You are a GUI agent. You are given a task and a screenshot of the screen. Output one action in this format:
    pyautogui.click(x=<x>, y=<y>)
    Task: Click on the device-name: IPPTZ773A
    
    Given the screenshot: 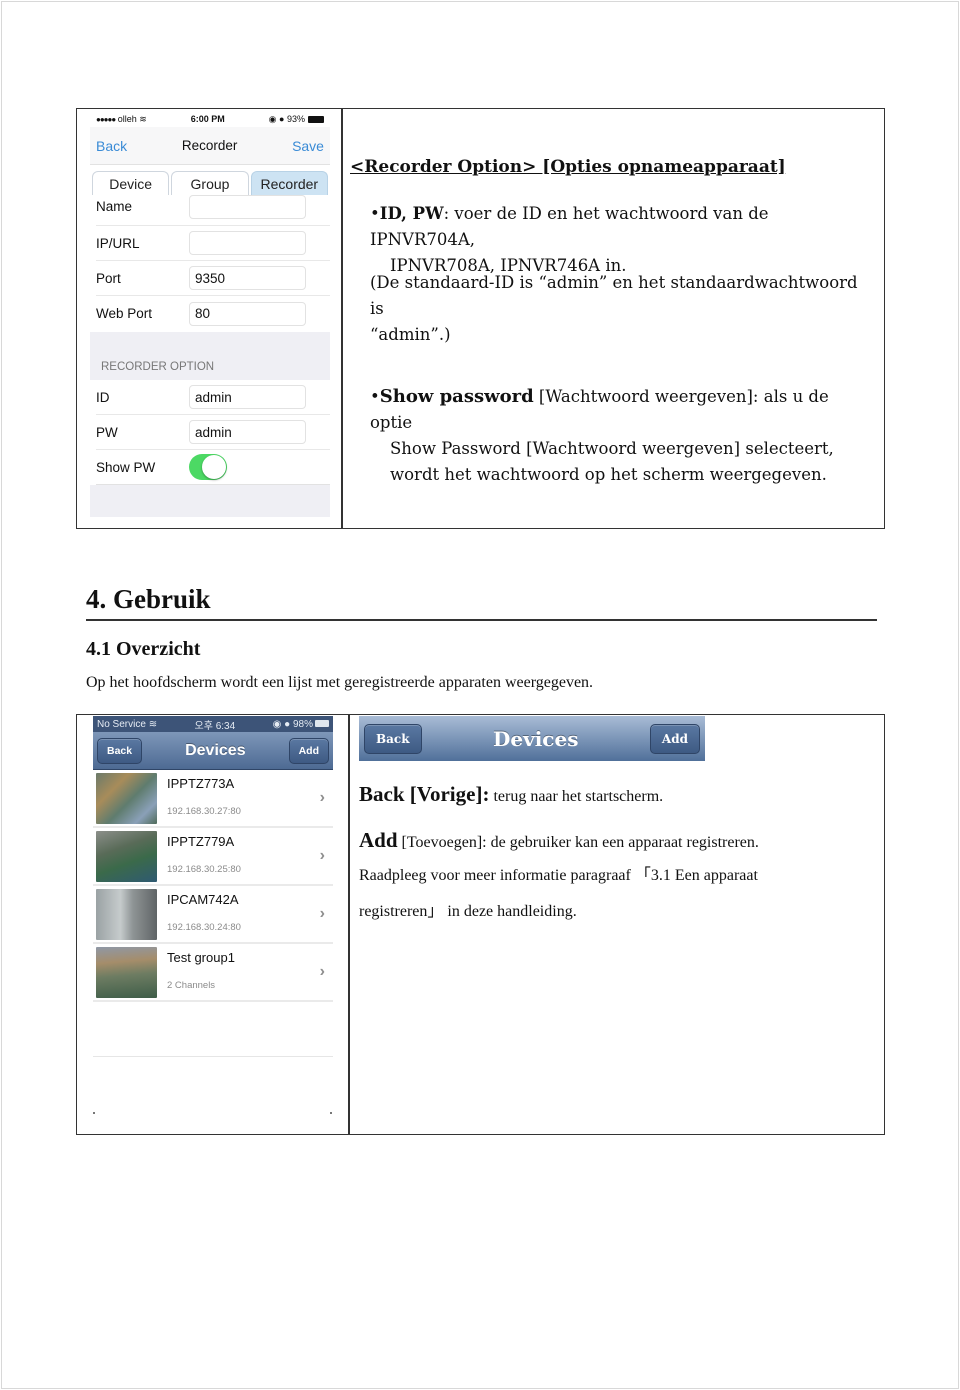 What is the action you would take?
    pyautogui.click(x=201, y=783)
    